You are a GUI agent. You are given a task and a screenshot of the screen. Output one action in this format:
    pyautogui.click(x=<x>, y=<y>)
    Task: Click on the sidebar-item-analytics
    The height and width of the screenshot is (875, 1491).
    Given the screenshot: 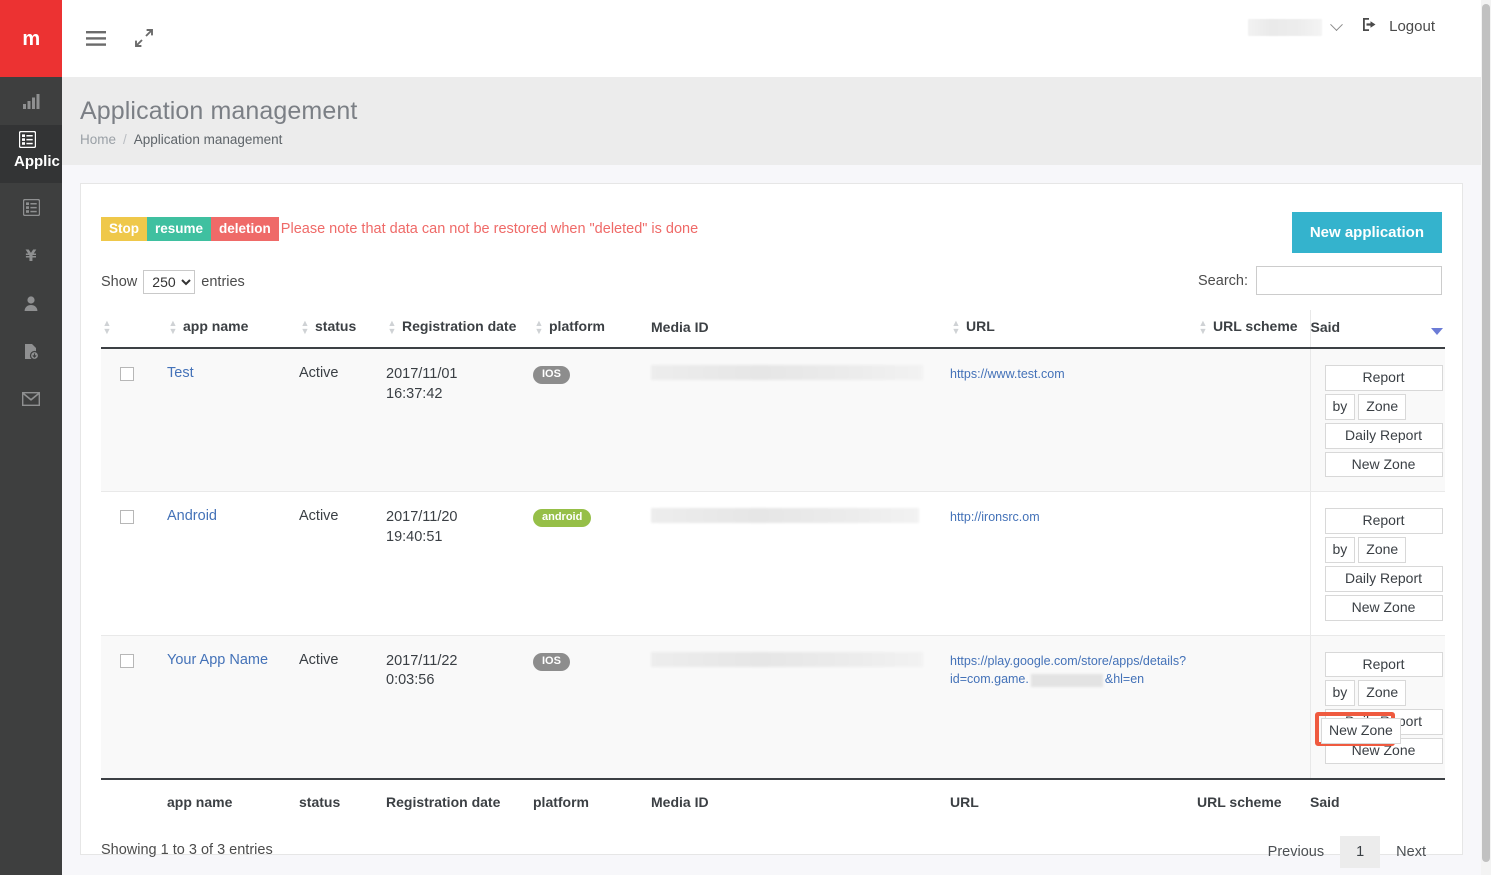 What is the action you would take?
    pyautogui.click(x=31, y=101)
    